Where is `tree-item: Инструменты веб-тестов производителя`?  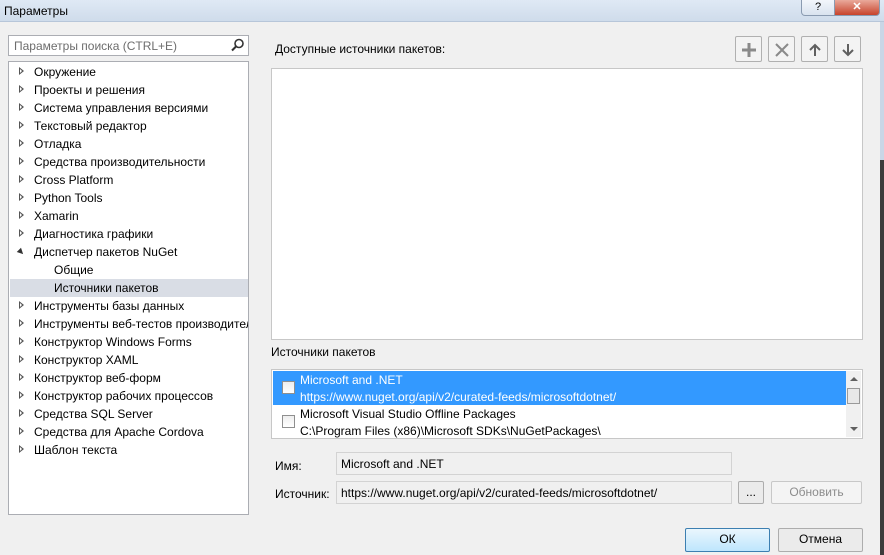
tree-item: Инструменты веб-тестов производителя is located at coordinates (129, 324).